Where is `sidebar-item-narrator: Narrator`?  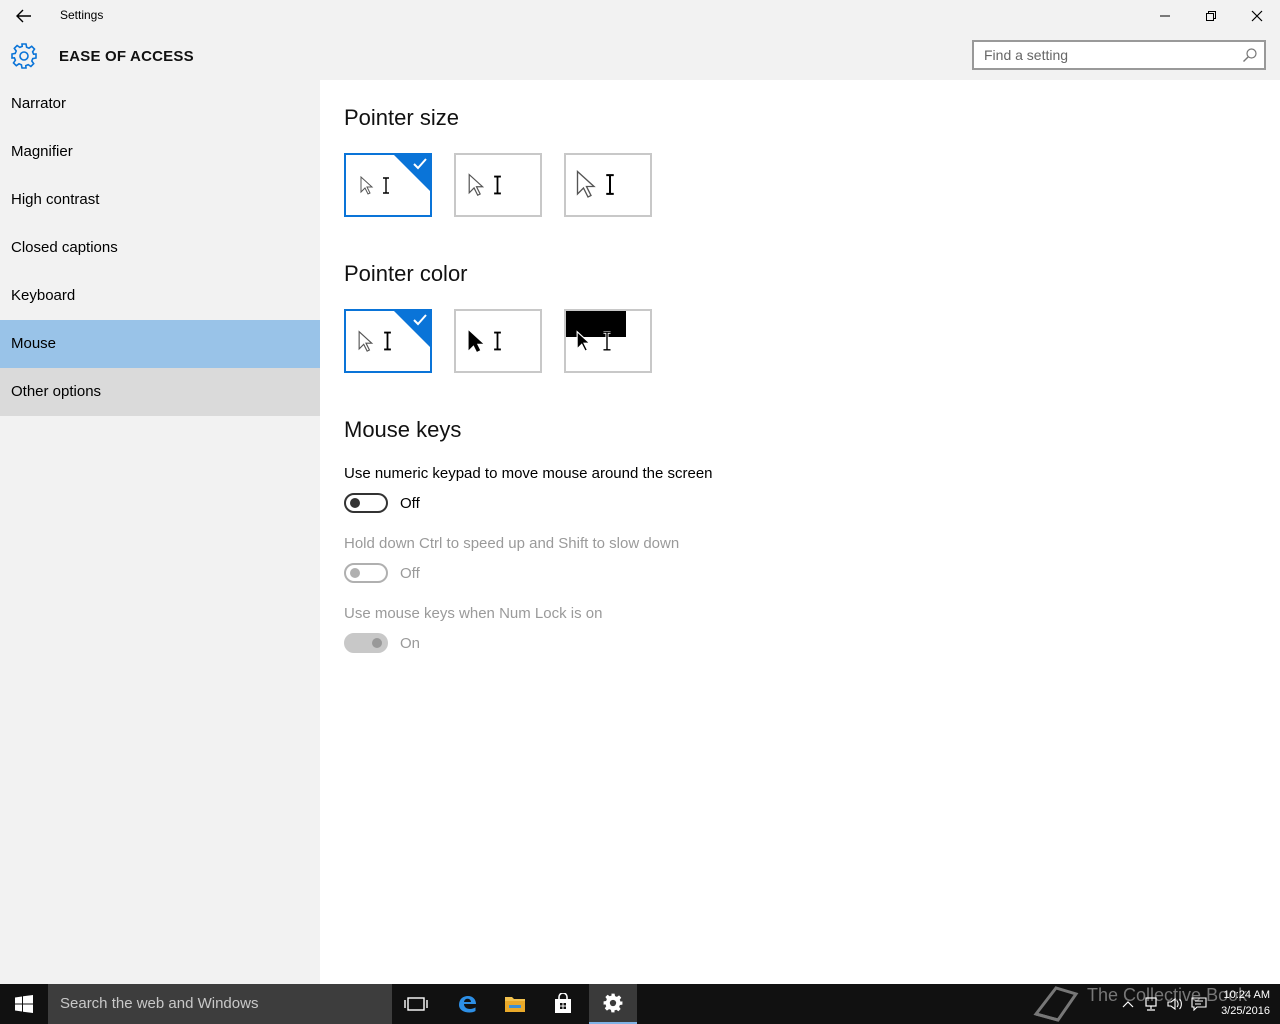 sidebar-item-narrator: Narrator is located at coordinates (160, 104).